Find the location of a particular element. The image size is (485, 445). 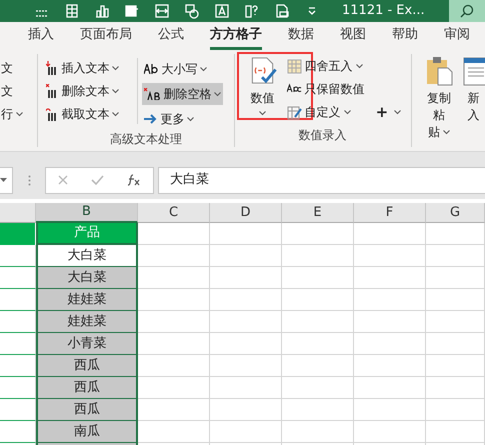

help-icon is located at coordinates (252, 11).